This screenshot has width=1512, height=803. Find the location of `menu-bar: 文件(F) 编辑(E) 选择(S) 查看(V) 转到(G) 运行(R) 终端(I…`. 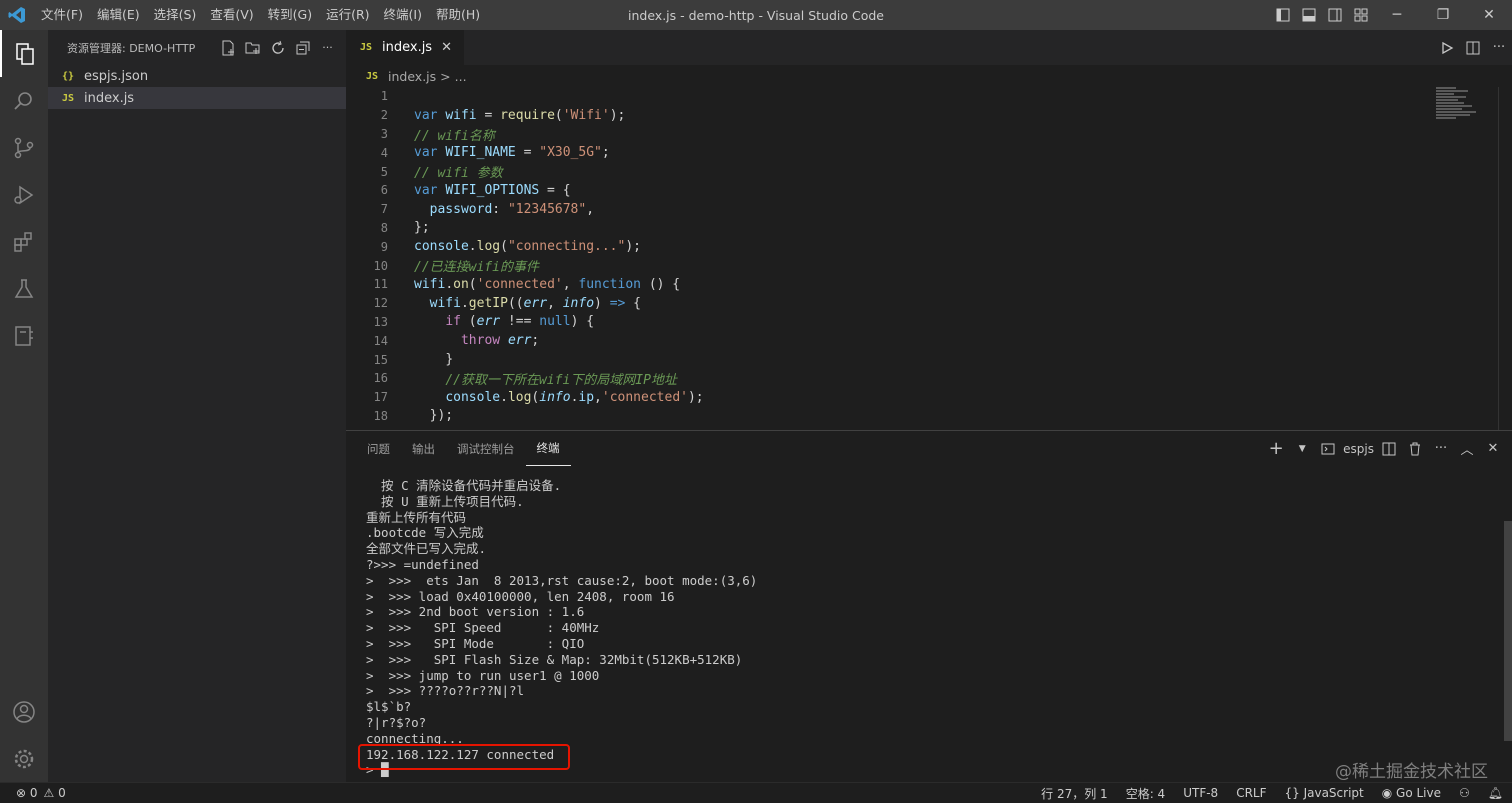

menu-bar: 文件(F) 编辑(E) 选择(S) 查看(V) 转到(G) 运行(R) 终端(I… is located at coordinates (260, 15).